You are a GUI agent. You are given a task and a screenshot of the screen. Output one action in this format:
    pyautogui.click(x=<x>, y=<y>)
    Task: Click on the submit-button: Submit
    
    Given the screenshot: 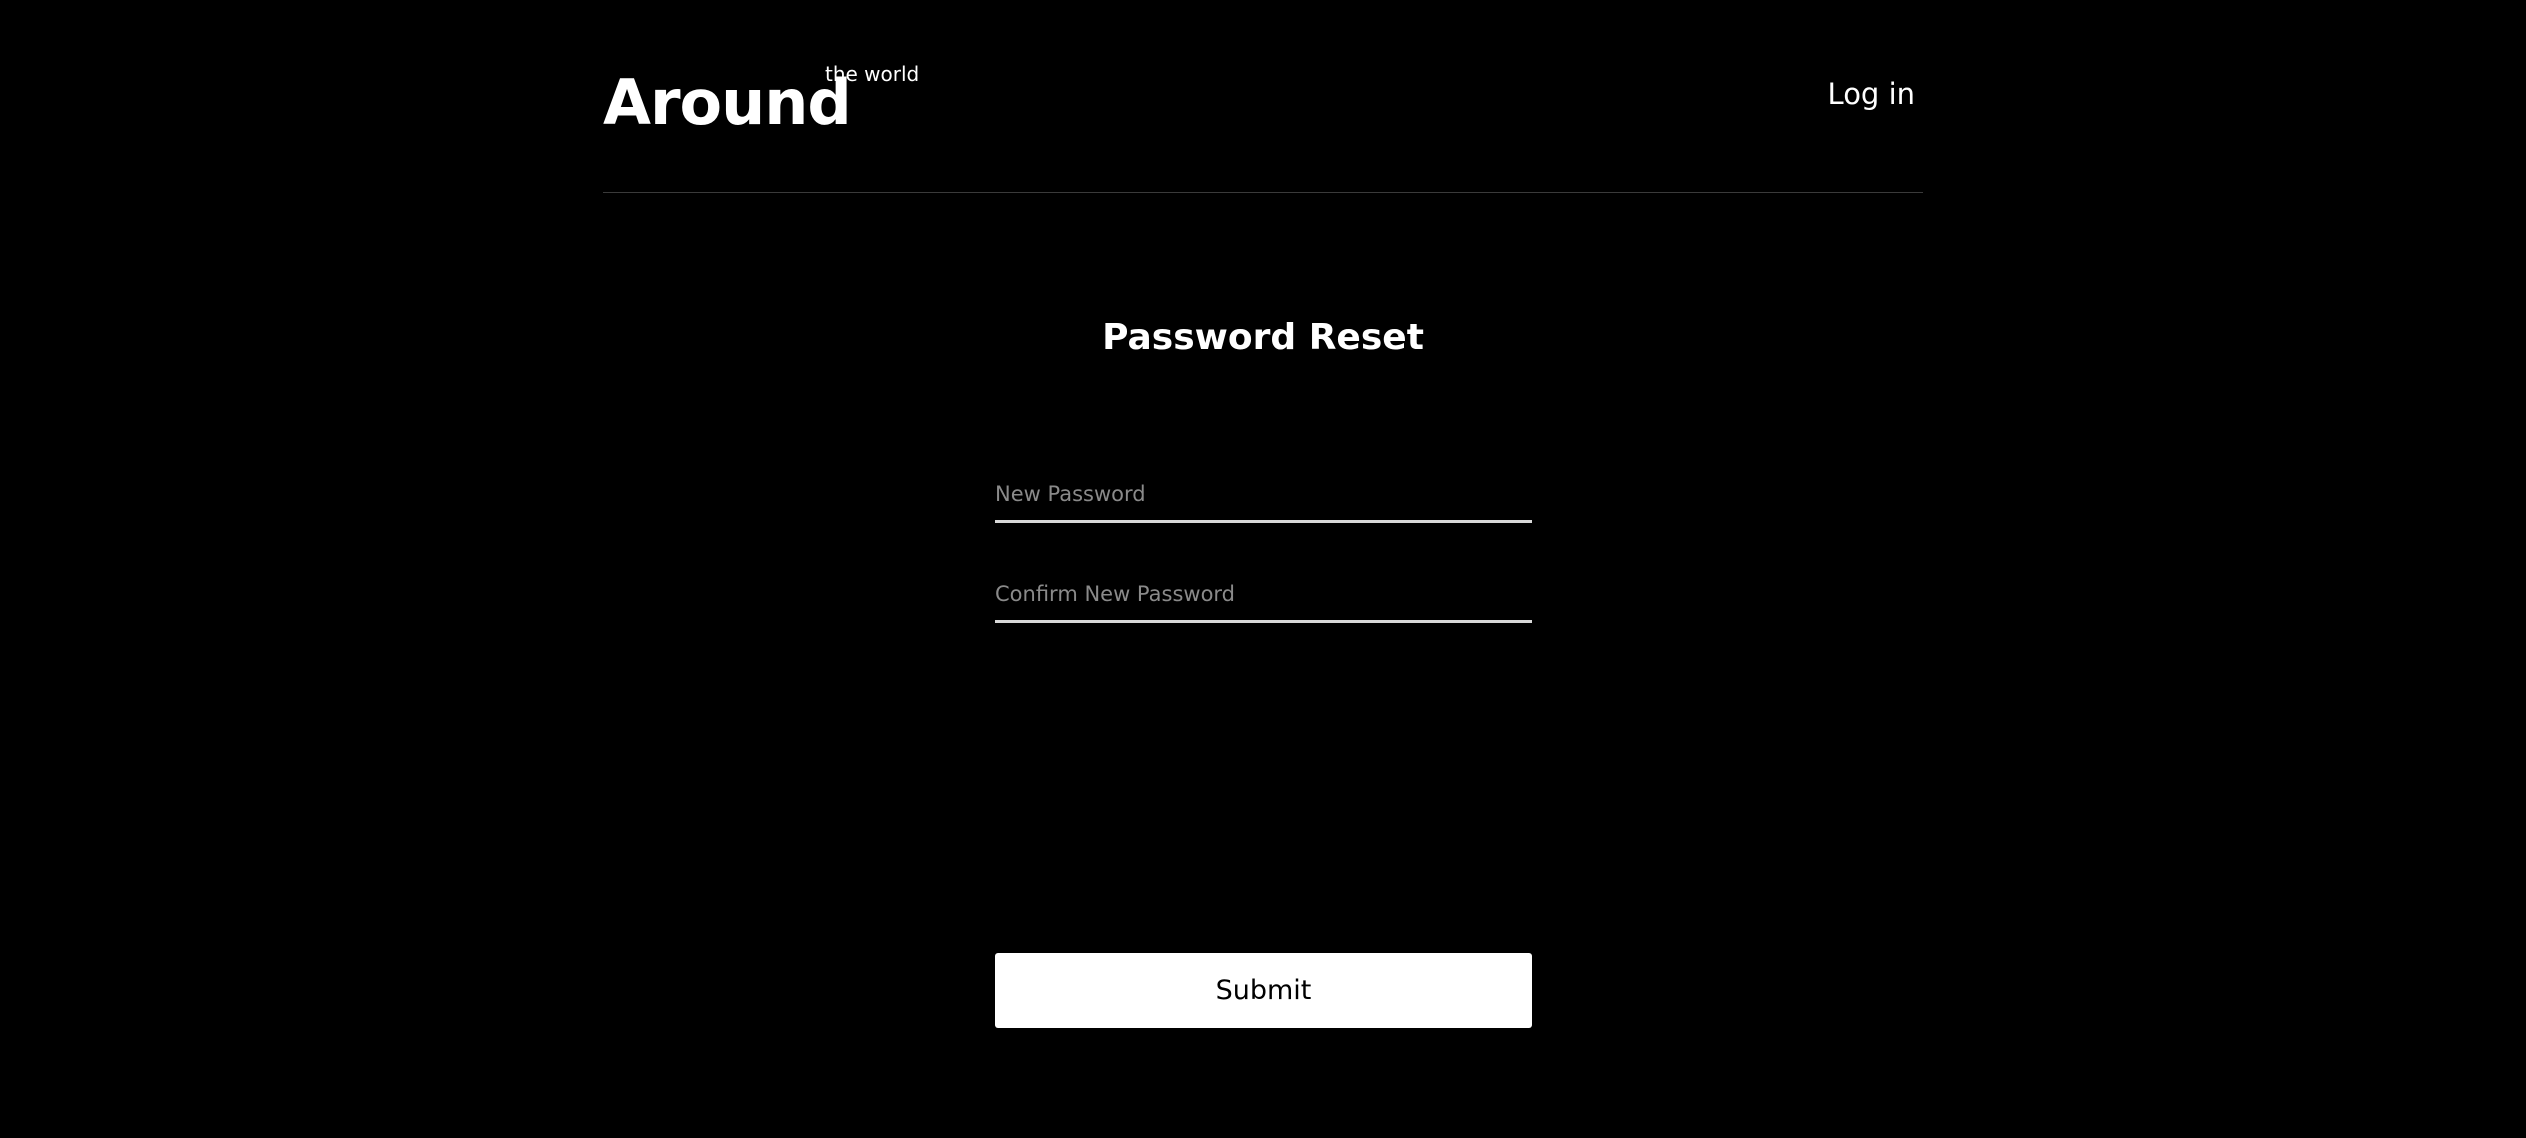 What is the action you would take?
    pyautogui.click(x=1263, y=990)
    